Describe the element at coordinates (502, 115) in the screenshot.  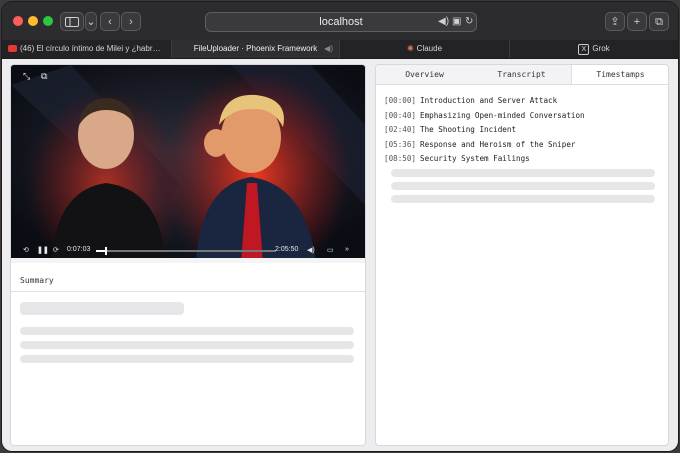
I see `timestamp-title: Emphasizing Open-minded Conversation` at that location.